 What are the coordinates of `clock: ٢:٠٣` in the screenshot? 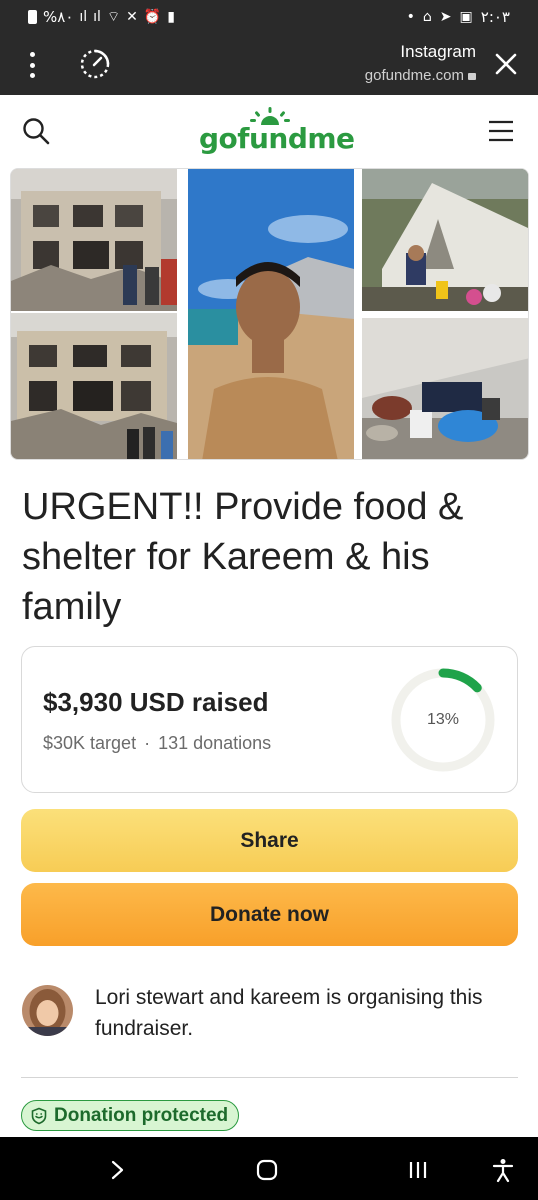 It's located at (495, 17).